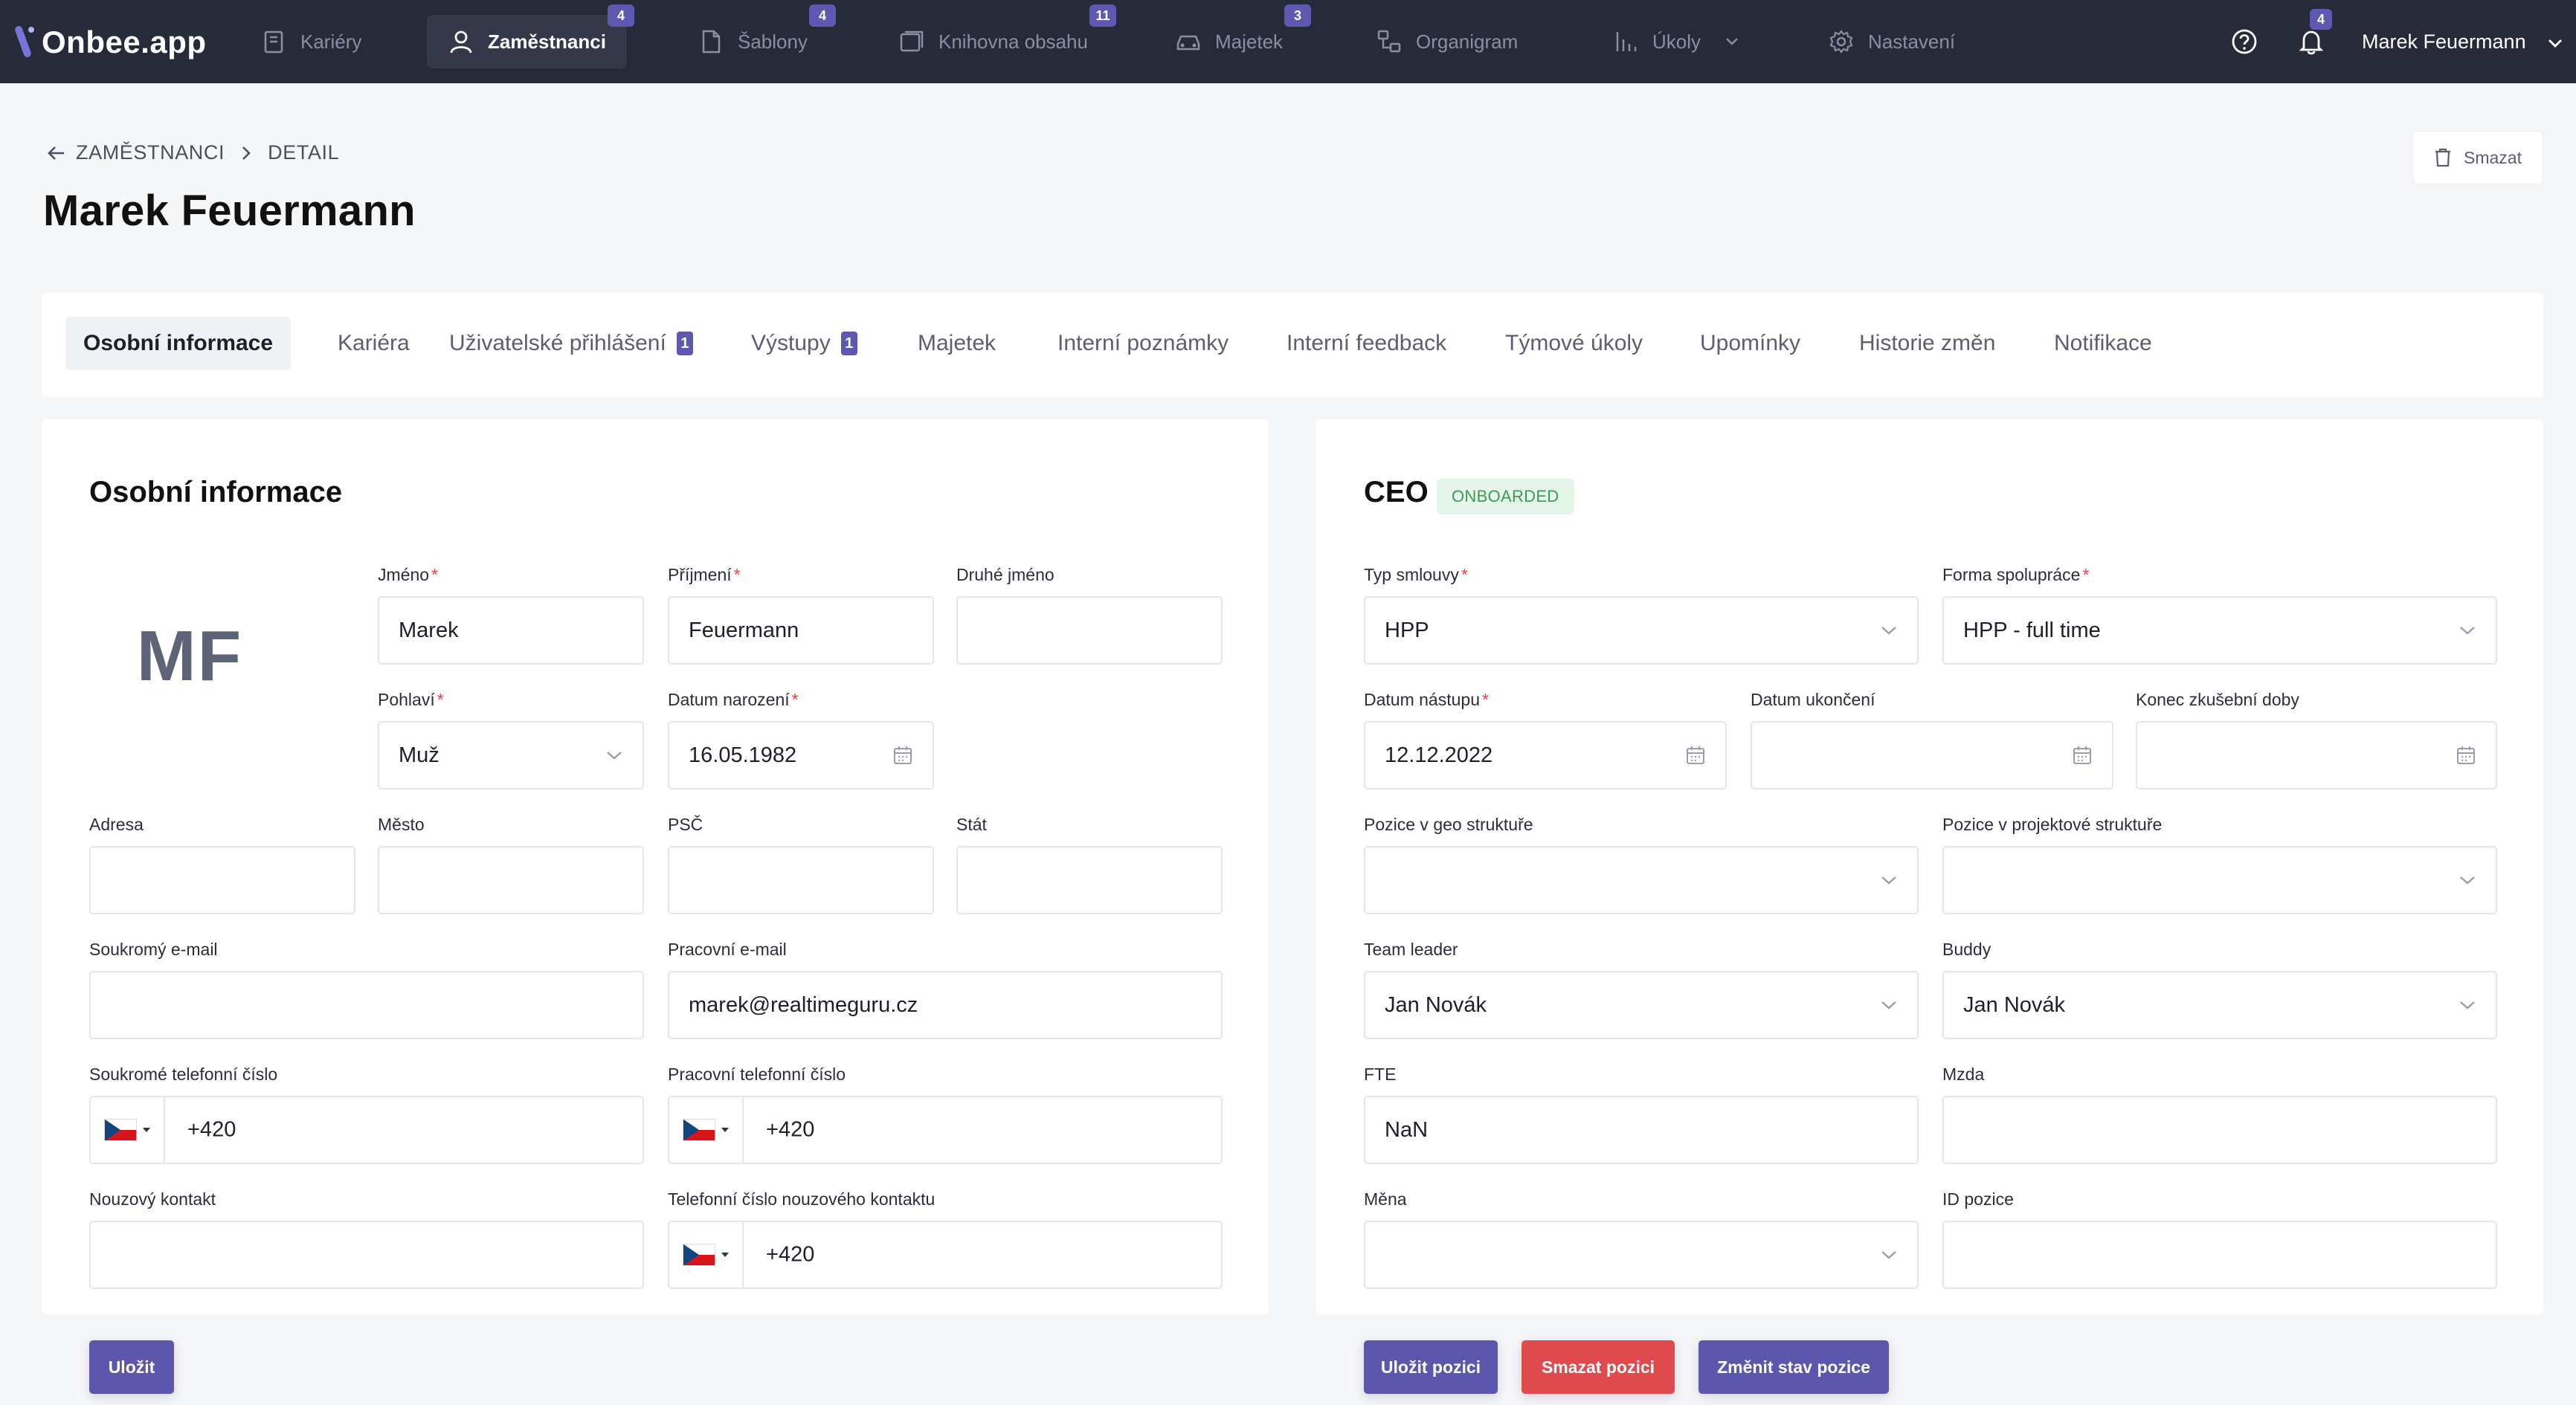 The image size is (2576, 1405). What do you see at coordinates (911, 41) in the screenshot?
I see `library-icon` at bounding box center [911, 41].